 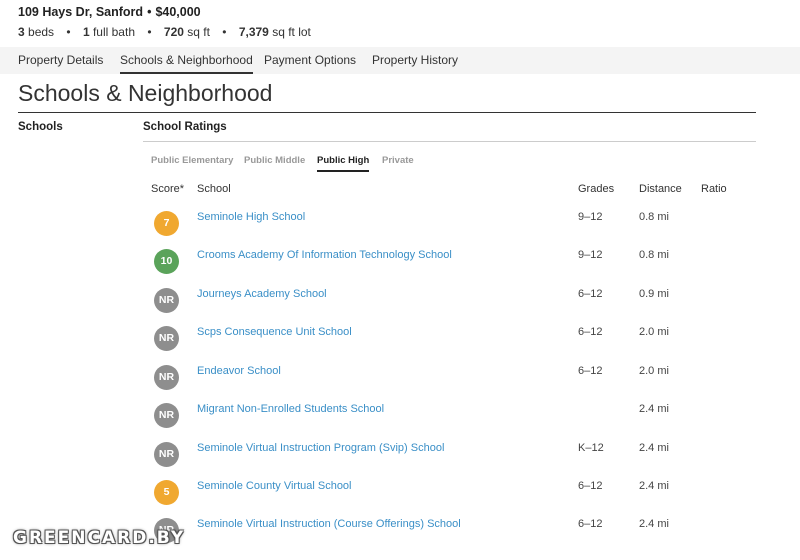 What do you see at coordinates (112, 32) in the screenshot?
I see `baths-label: full bath` at bounding box center [112, 32].